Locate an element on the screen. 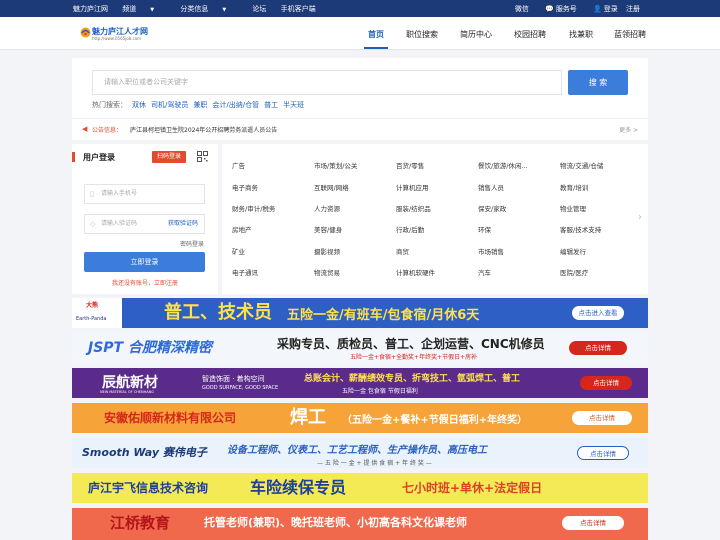 This screenshot has height=540, width=720. scan-login-tag: 扫码登录 is located at coordinates (169, 157).